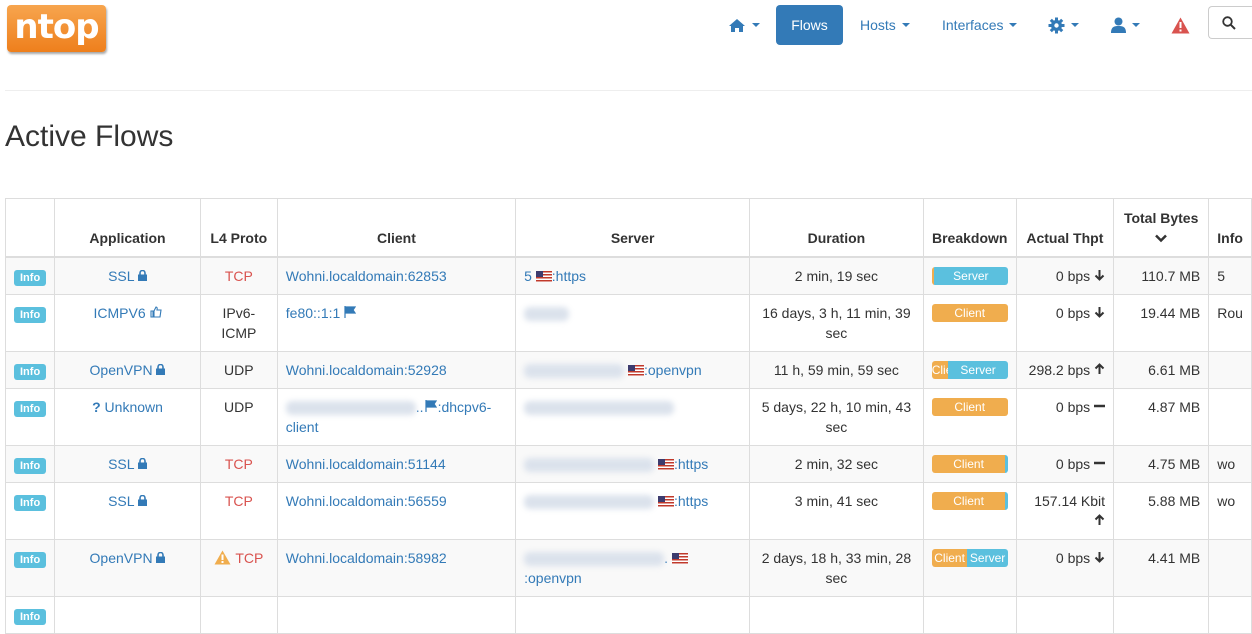 The image size is (1252, 634). Describe the element at coordinates (836, 463) in the screenshot. I see `duration-cell: 2 min, 32 sec` at that location.